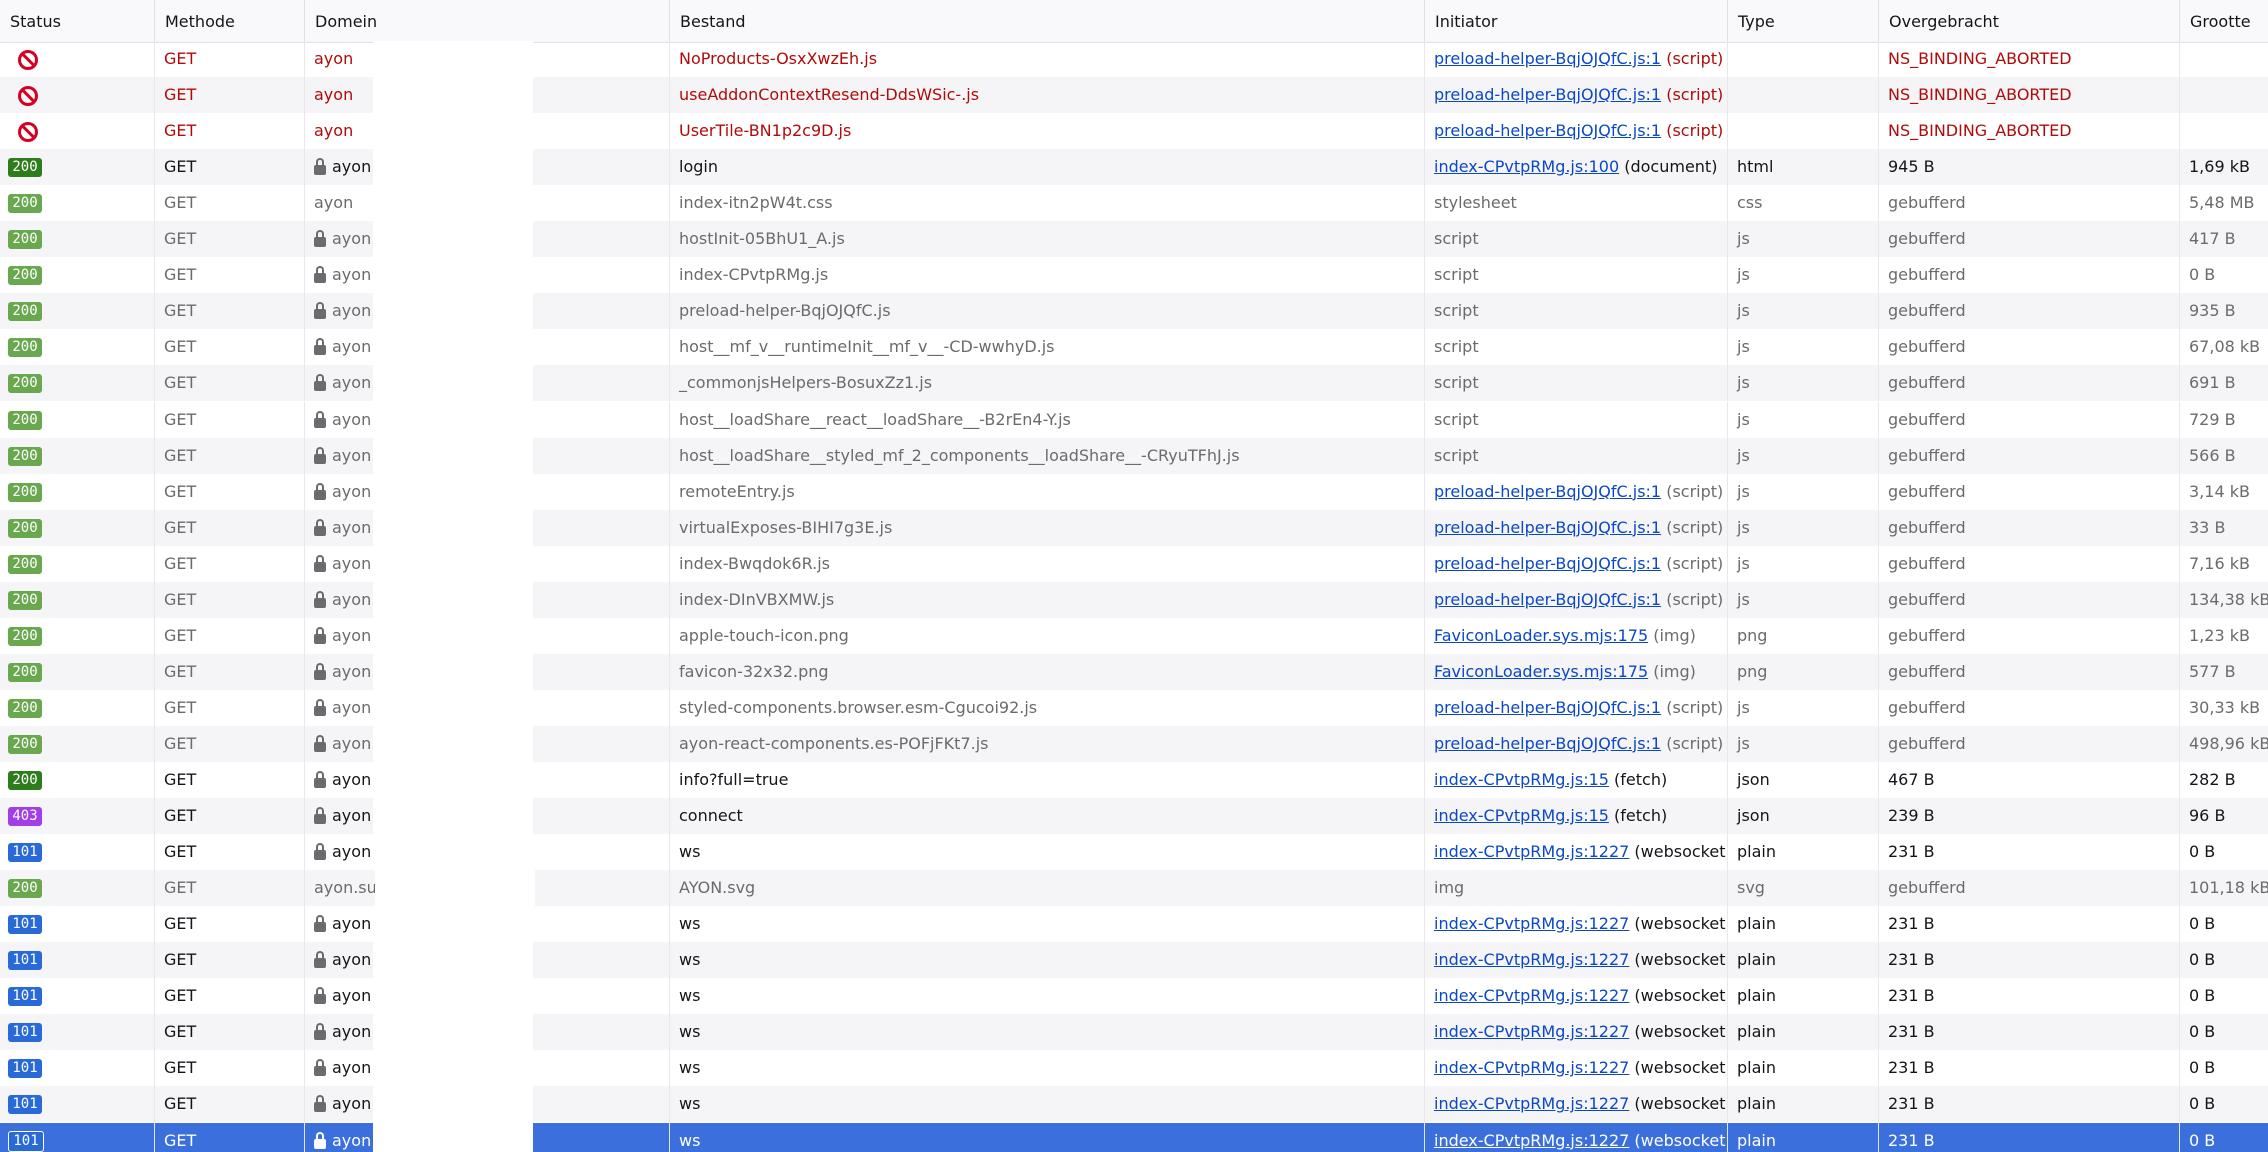 The image size is (2268, 1152). What do you see at coordinates (1576, 203) in the screenshot?
I see `initiator-cell: stylesheet` at bounding box center [1576, 203].